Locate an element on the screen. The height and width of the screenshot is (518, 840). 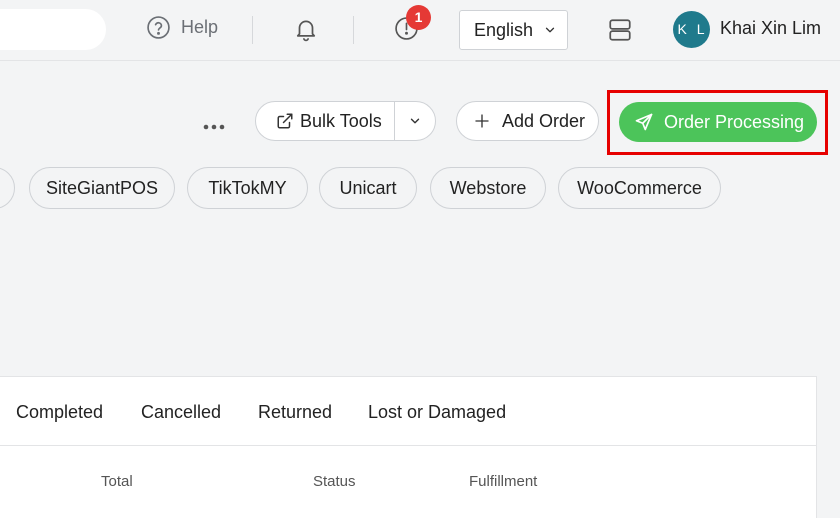
channel-chip-partial is located at coordinates (7, 188).